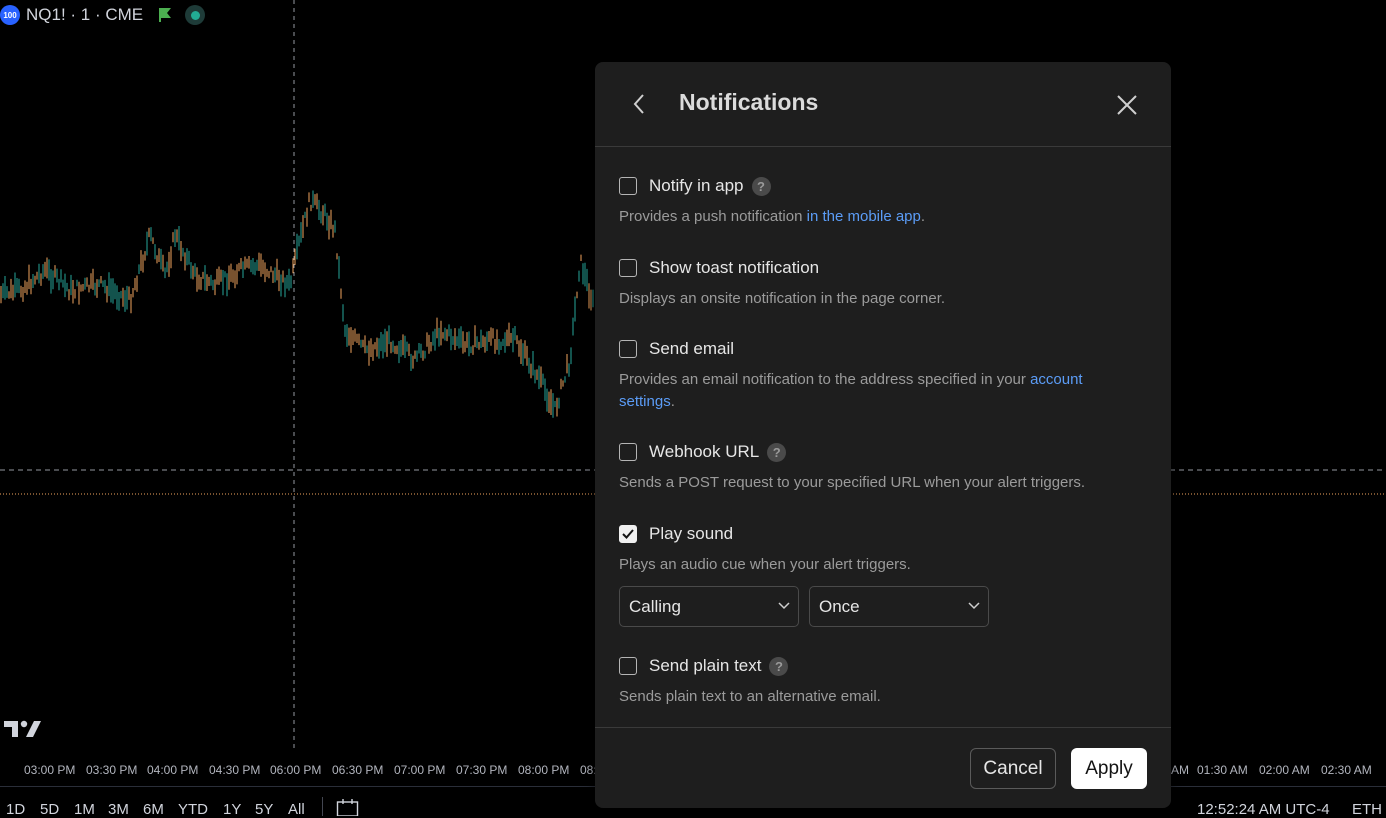 The image size is (1386, 818). What do you see at coordinates (195, 15) in the screenshot?
I see `market-status-icon` at bounding box center [195, 15].